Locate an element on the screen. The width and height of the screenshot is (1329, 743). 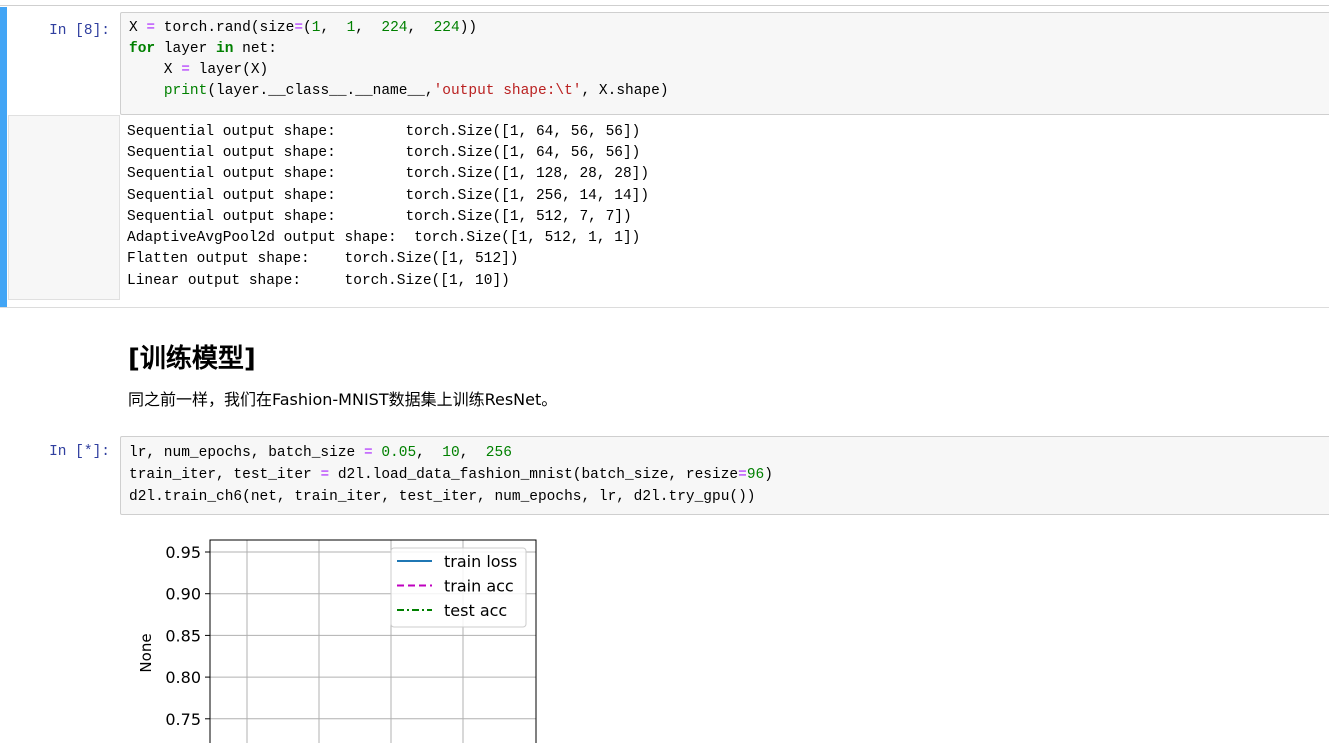
legend-label: train loss is located at coordinates (480, 561).